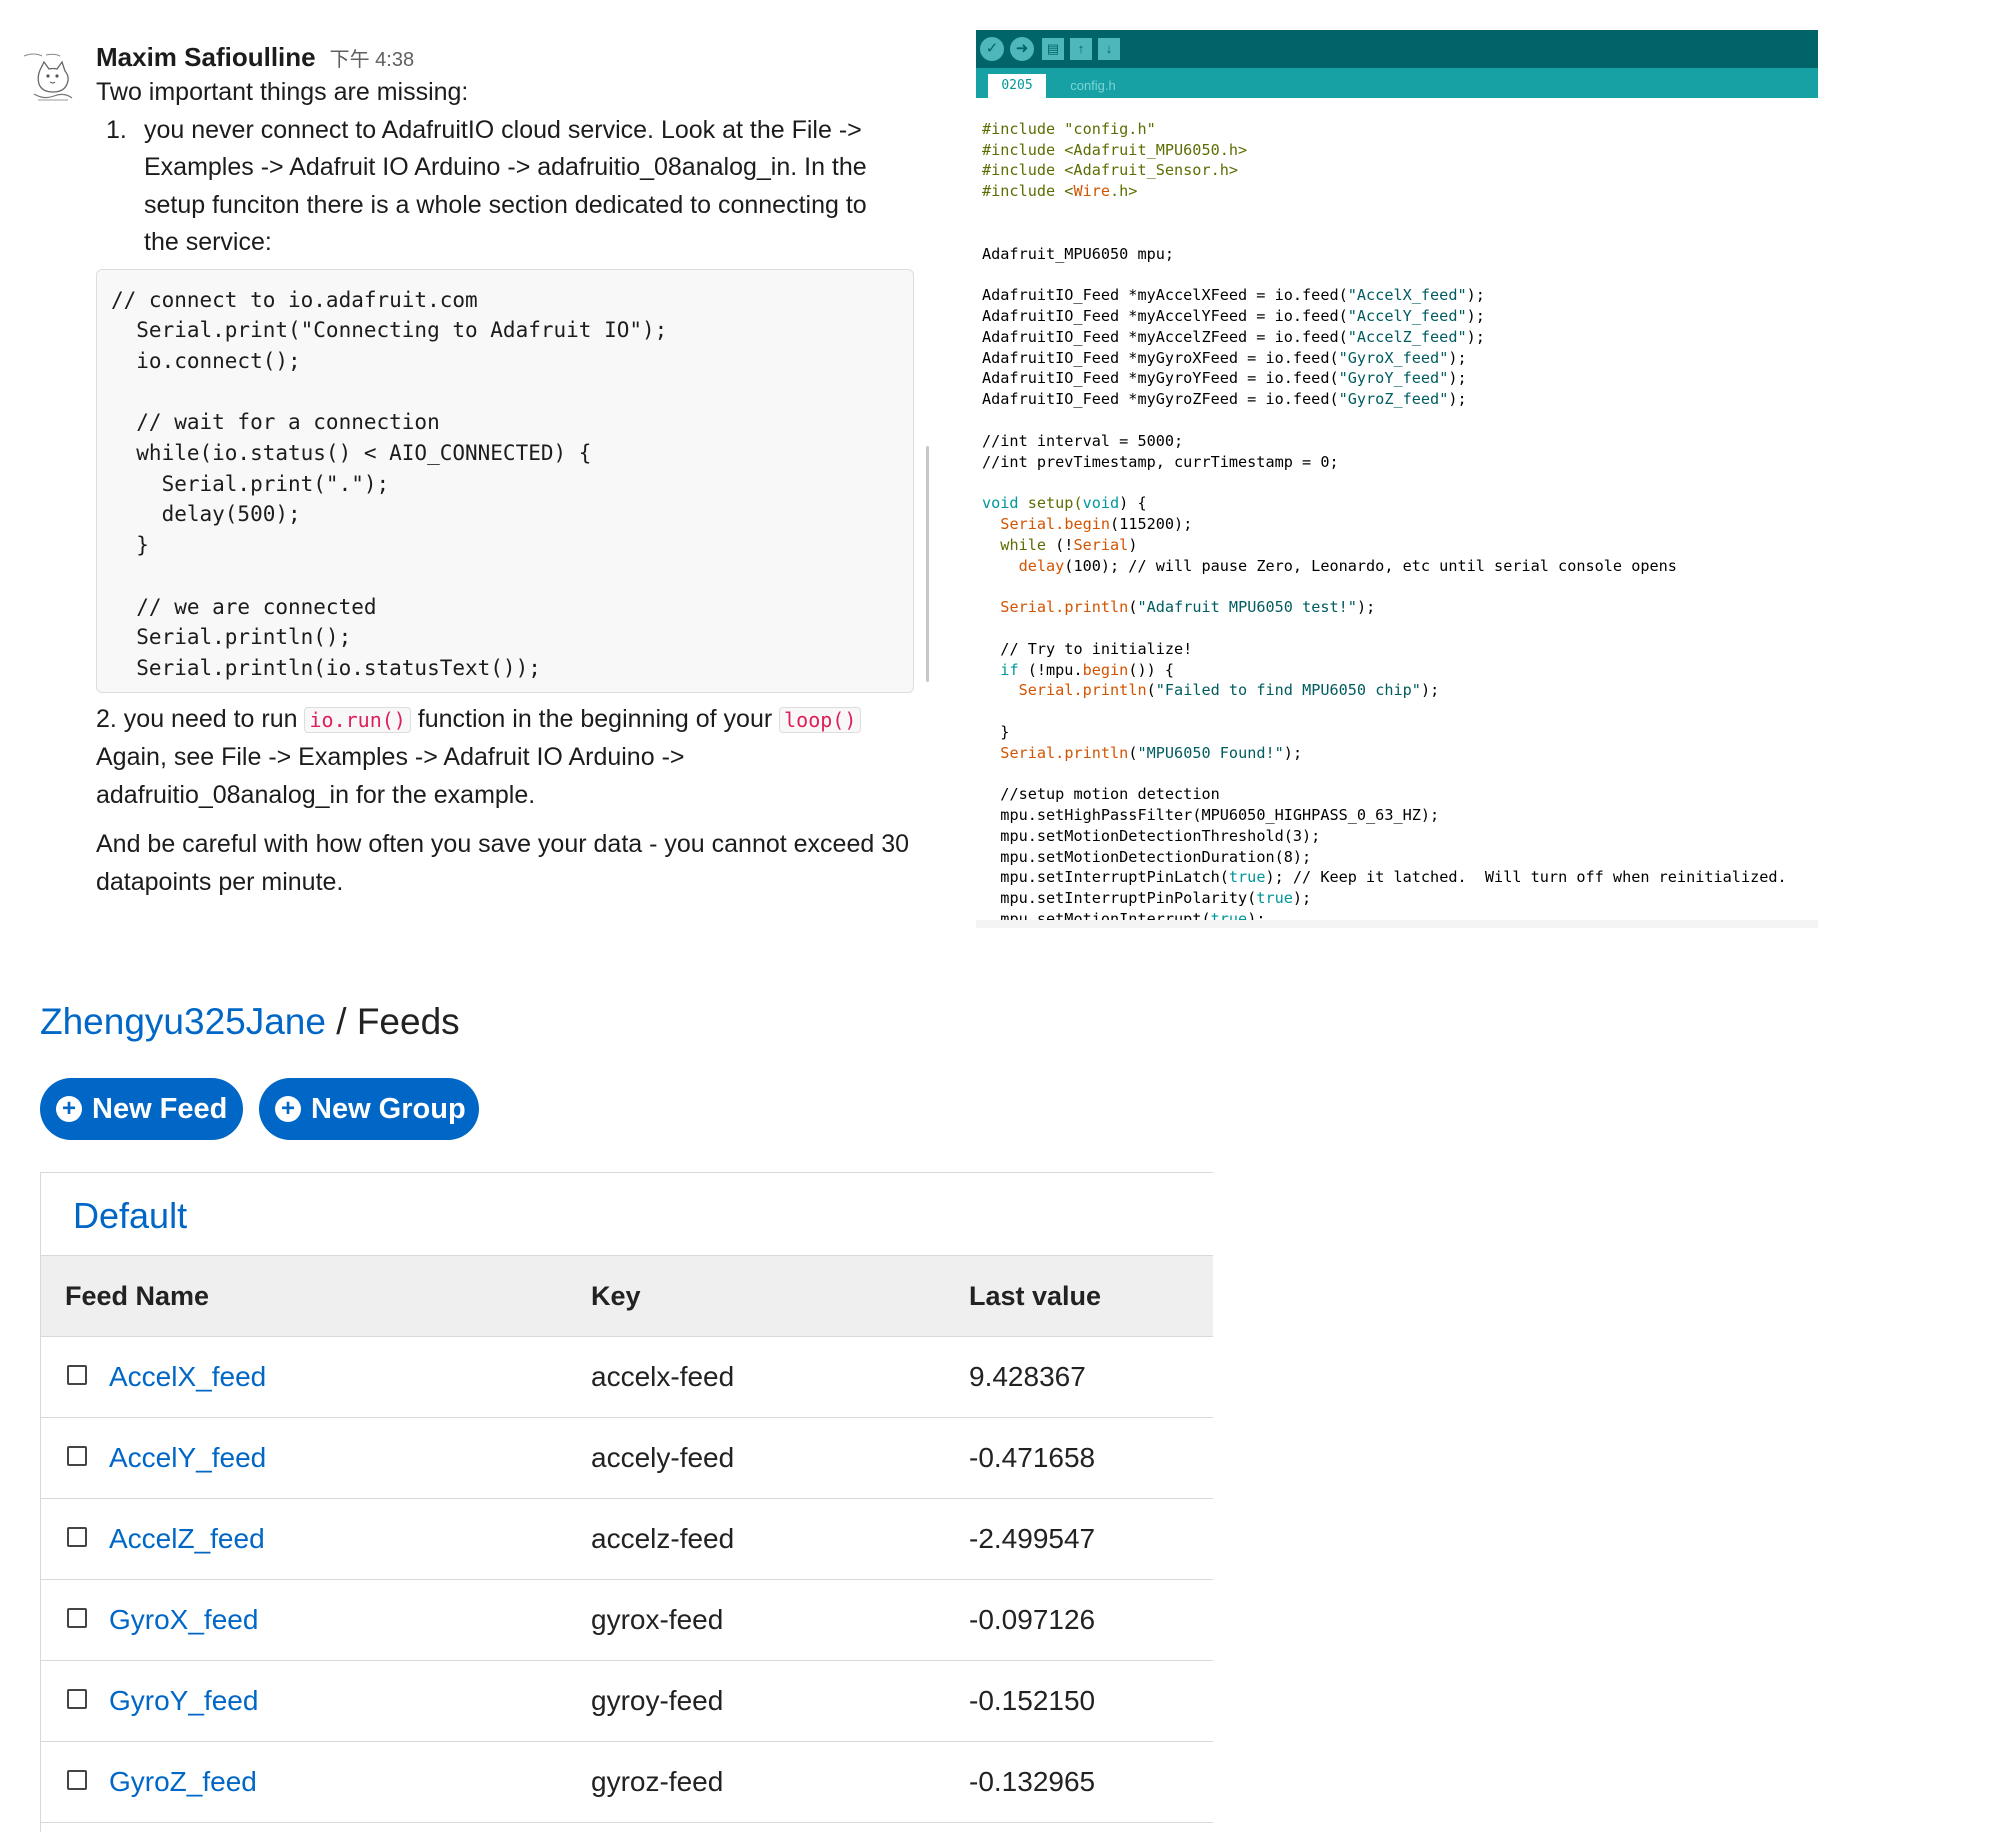 The width and height of the screenshot is (1993, 1832). What do you see at coordinates (183, 1701) in the screenshot?
I see `feed-name-link: GyroY_feed` at bounding box center [183, 1701].